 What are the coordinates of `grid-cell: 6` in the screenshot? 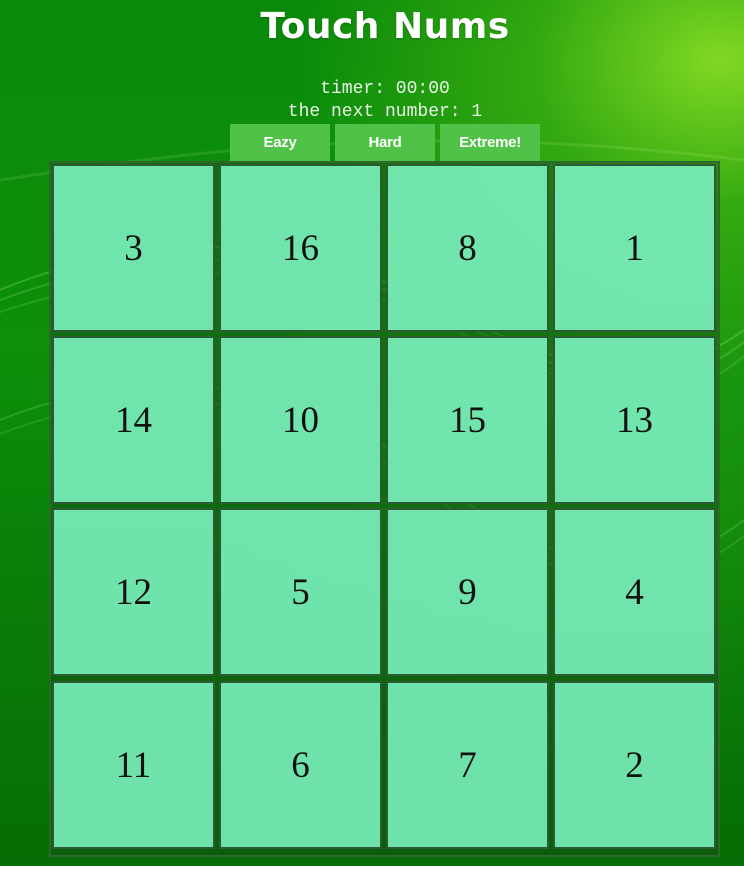 It's located at (300, 765).